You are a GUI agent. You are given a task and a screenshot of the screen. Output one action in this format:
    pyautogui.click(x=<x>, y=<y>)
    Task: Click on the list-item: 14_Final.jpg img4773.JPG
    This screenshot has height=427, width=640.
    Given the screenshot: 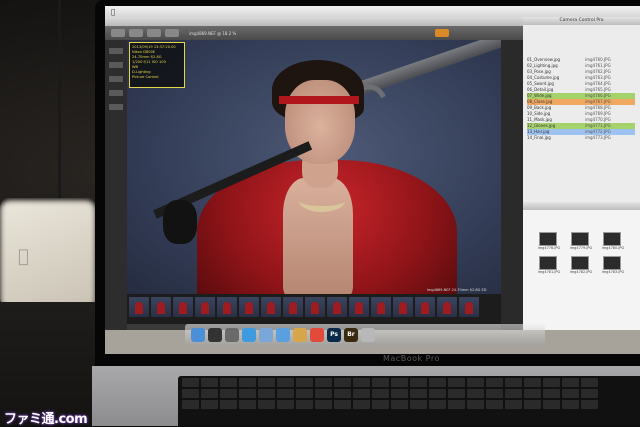 What is the action you would take?
    pyautogui.click(x=581, y=138)
    